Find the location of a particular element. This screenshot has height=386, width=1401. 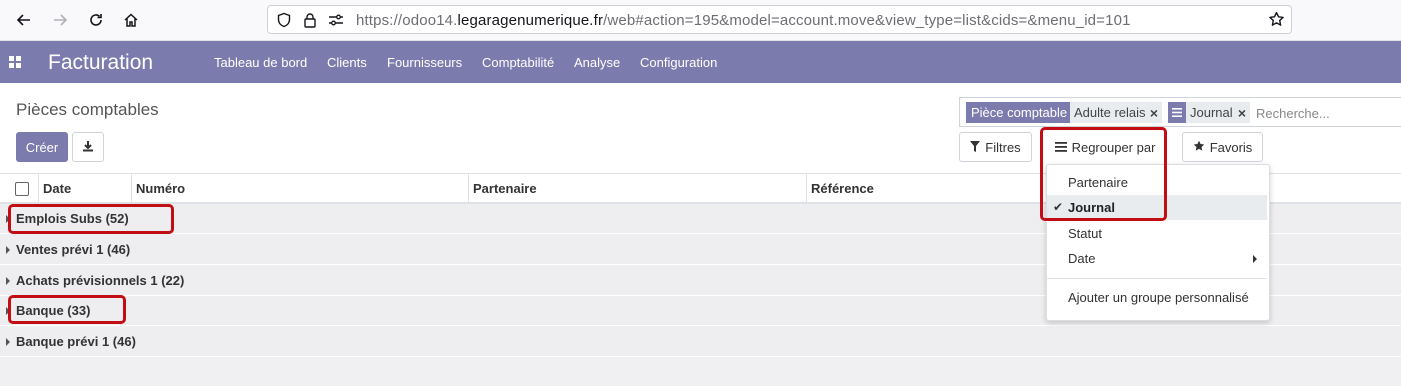

breadcrumb: Pièces comptables is located at coordinates (87, 109).